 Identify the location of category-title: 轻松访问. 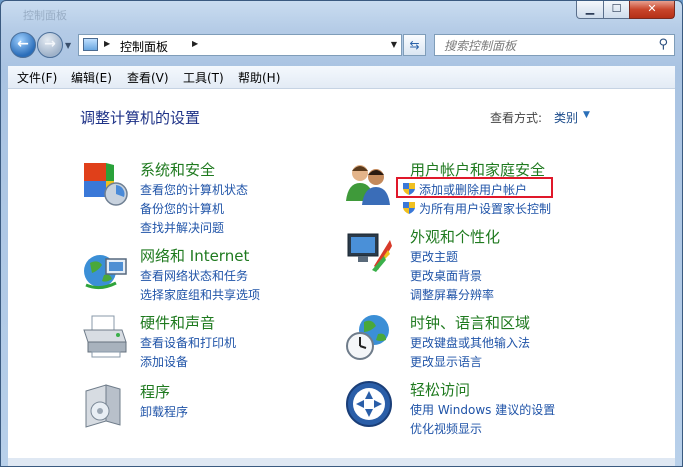
(440, 389).